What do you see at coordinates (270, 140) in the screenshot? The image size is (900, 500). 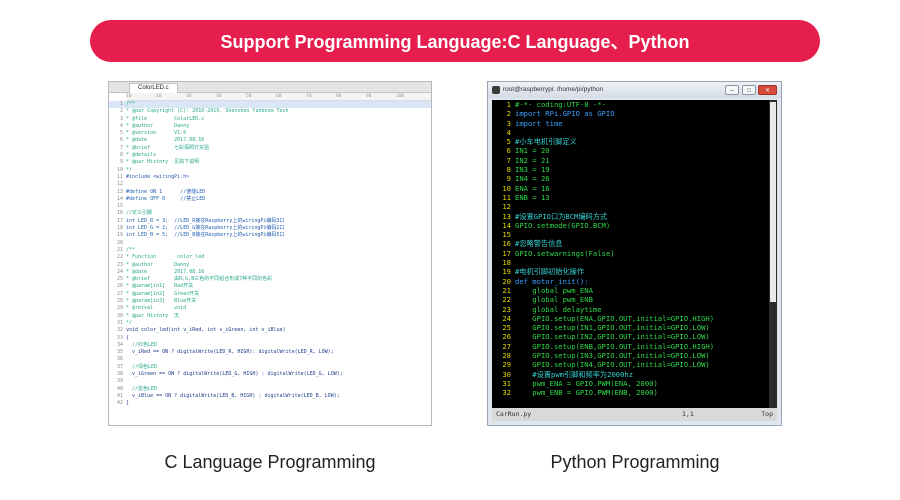 I see `code-line: 6 * @date 2017.08.16` at bounding box center [270, 140].